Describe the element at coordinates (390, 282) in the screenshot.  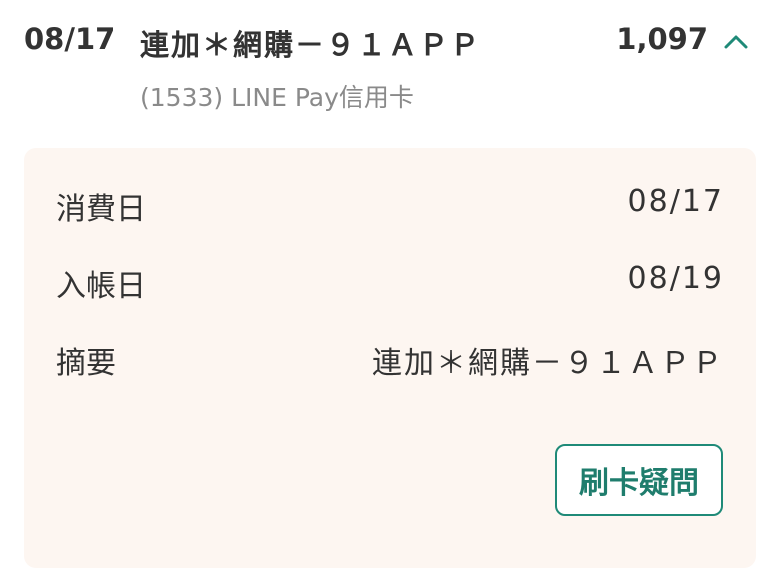
I see `detail-row-posting-date: 入帳日 08/19` at that location.